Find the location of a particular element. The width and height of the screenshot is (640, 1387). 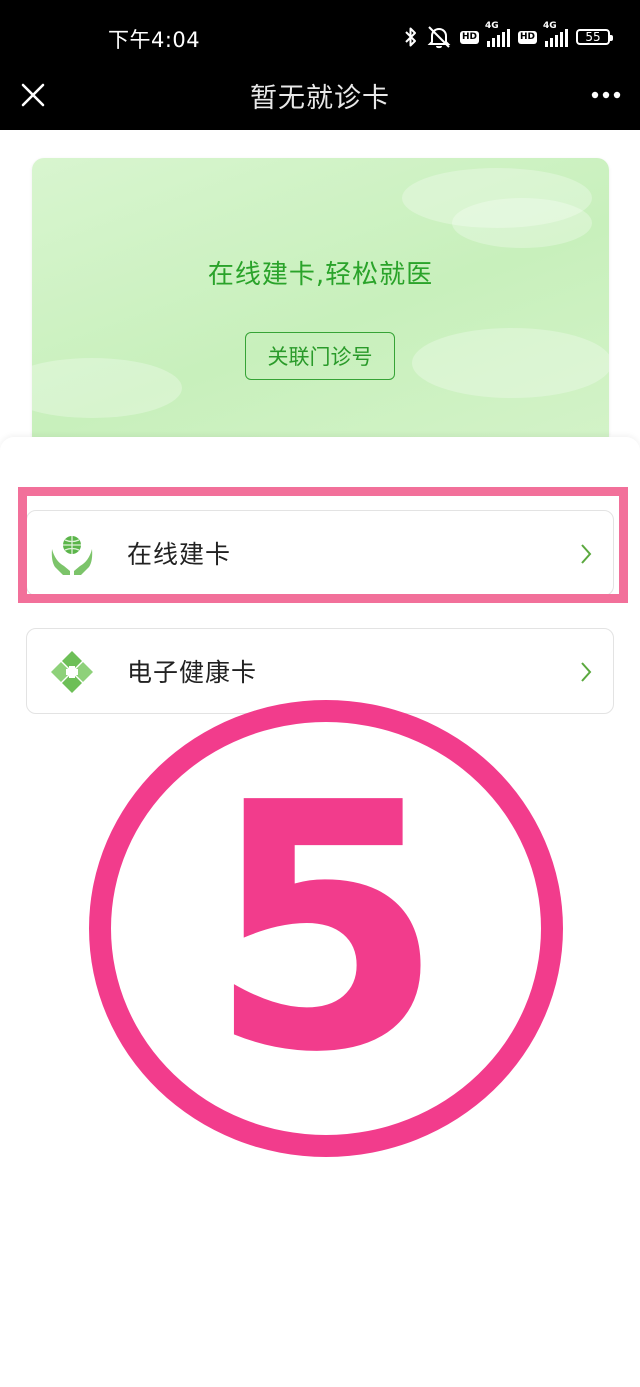

card-slogan: 在线建卡,轻松就医 is located at coordinates (320, 275).